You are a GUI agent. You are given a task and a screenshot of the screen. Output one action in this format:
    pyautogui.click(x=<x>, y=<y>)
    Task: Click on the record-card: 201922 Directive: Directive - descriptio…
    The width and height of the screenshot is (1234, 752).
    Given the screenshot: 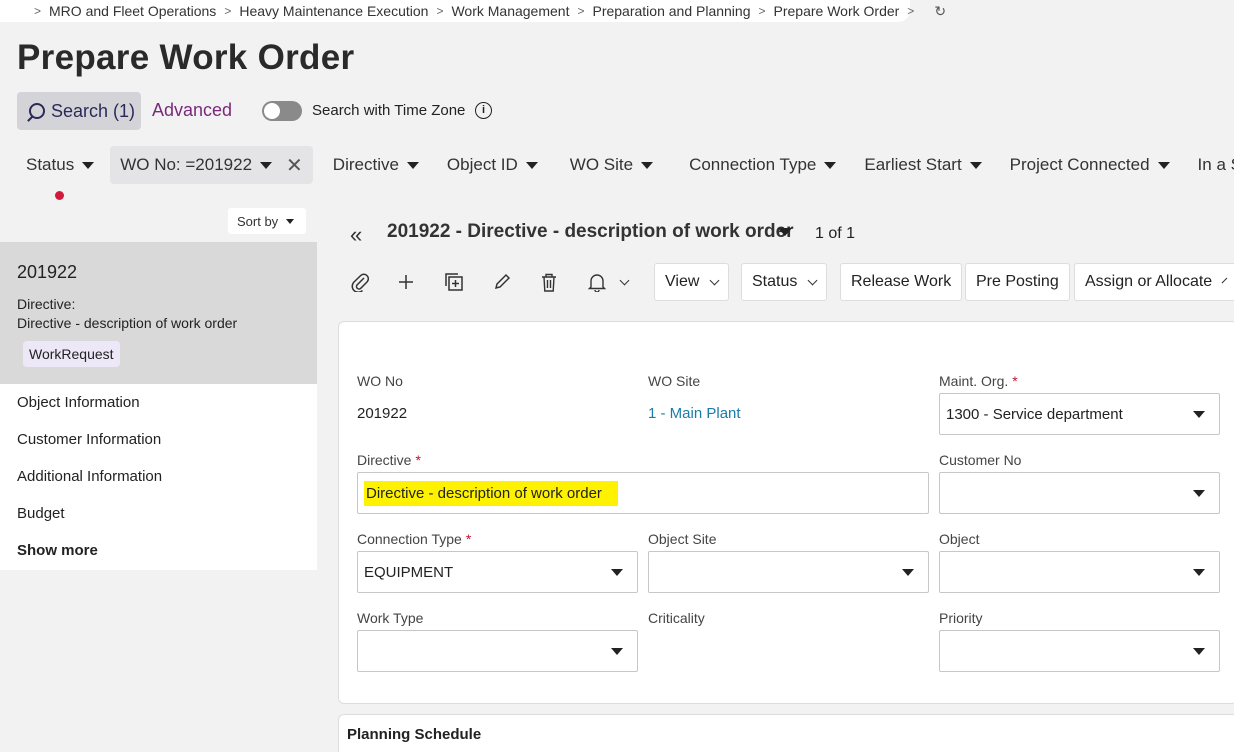 What is the action you would take?
    pyautogui.click(x=158, y=313)
    